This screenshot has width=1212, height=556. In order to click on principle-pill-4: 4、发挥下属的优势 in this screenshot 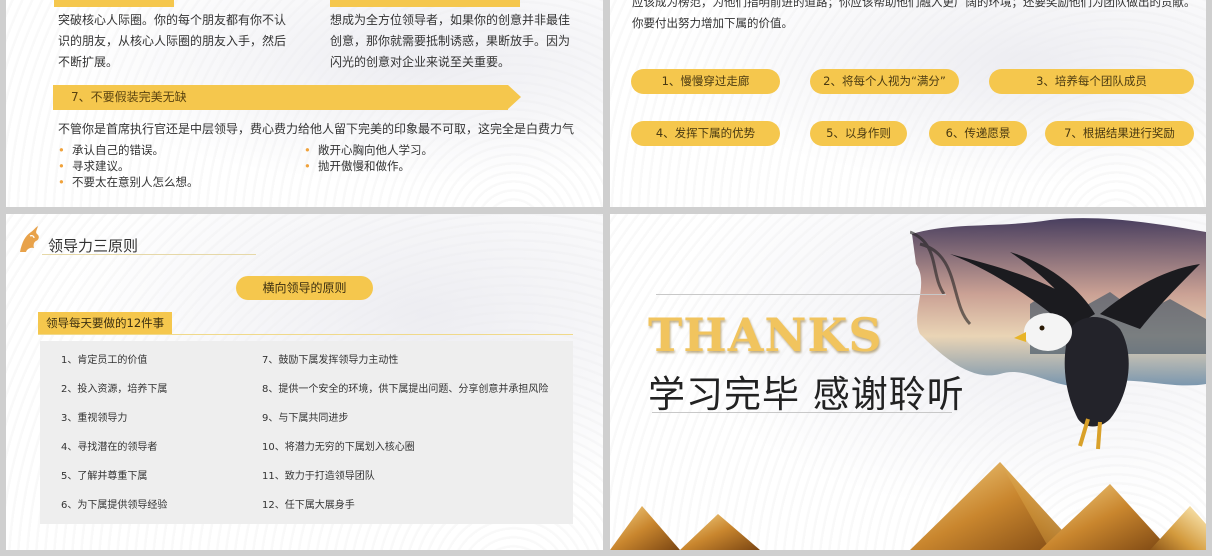, I will do `click(705, 133)`.